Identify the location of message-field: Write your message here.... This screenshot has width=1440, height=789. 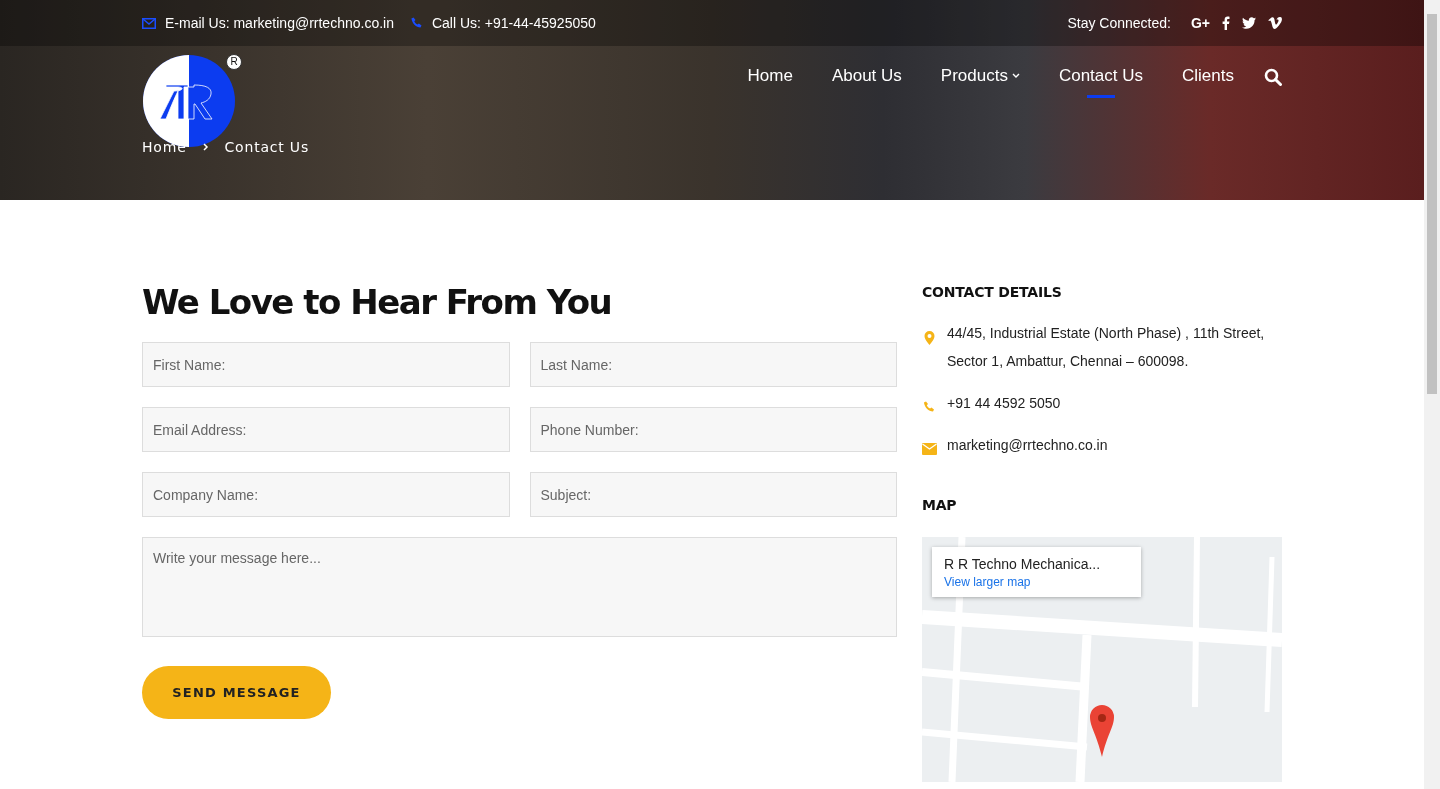
(519, 587).